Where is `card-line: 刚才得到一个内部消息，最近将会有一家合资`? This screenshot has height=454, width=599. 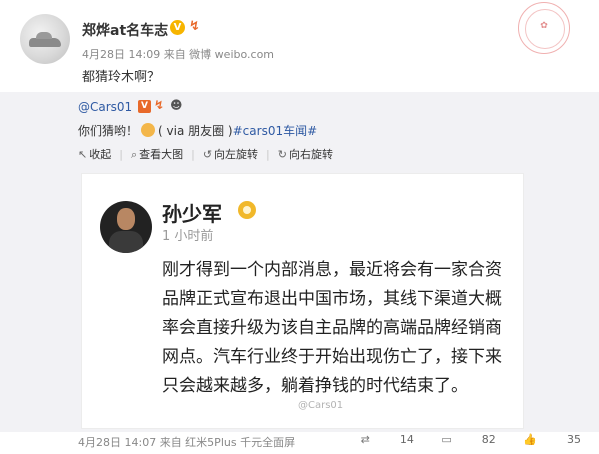
card-line: 刚才得到一个内部消息，最近将会有一家合资 is located at coordinates (332, 270).